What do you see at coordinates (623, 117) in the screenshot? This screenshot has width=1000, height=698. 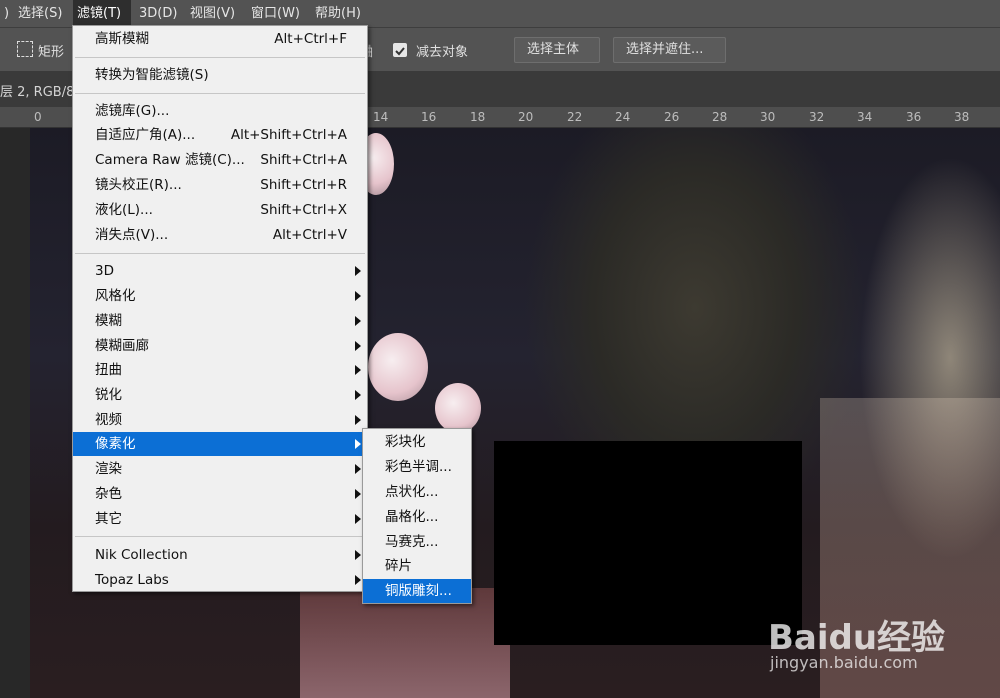 I see `ruler-tick: 24` at bounding box center [623, 117].